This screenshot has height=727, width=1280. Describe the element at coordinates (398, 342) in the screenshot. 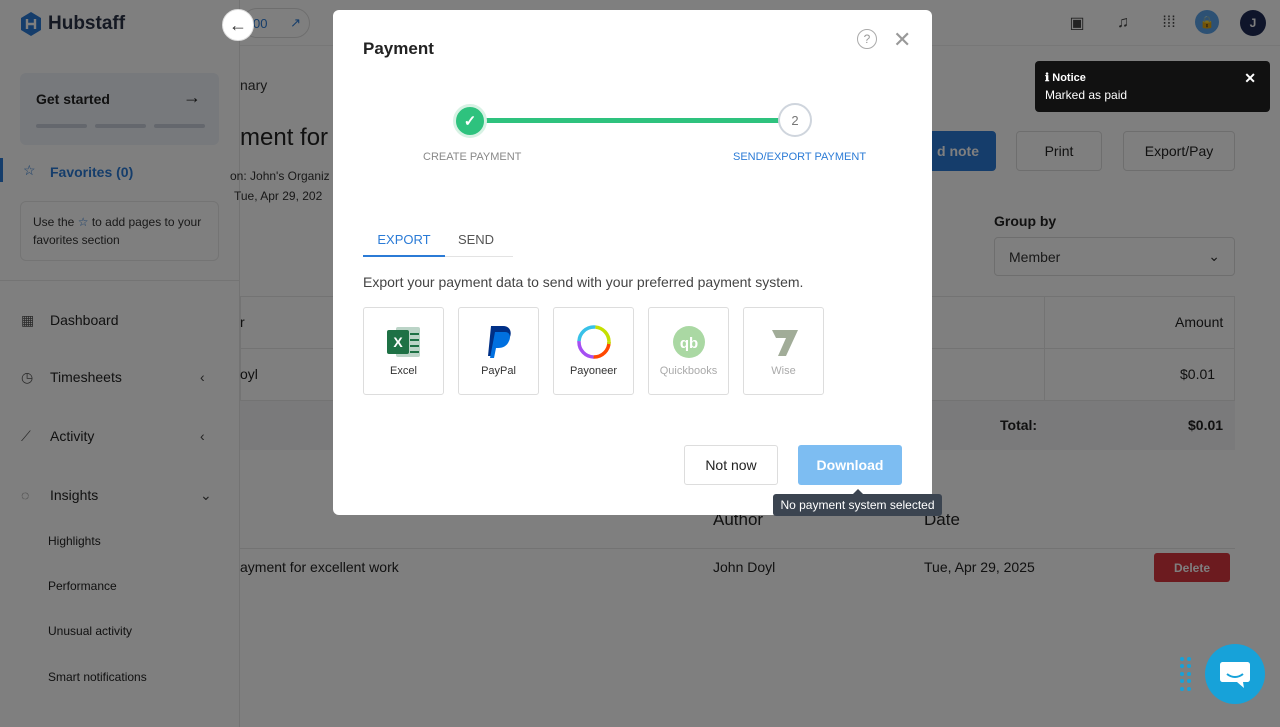

I see `svg-text: X` at that location.